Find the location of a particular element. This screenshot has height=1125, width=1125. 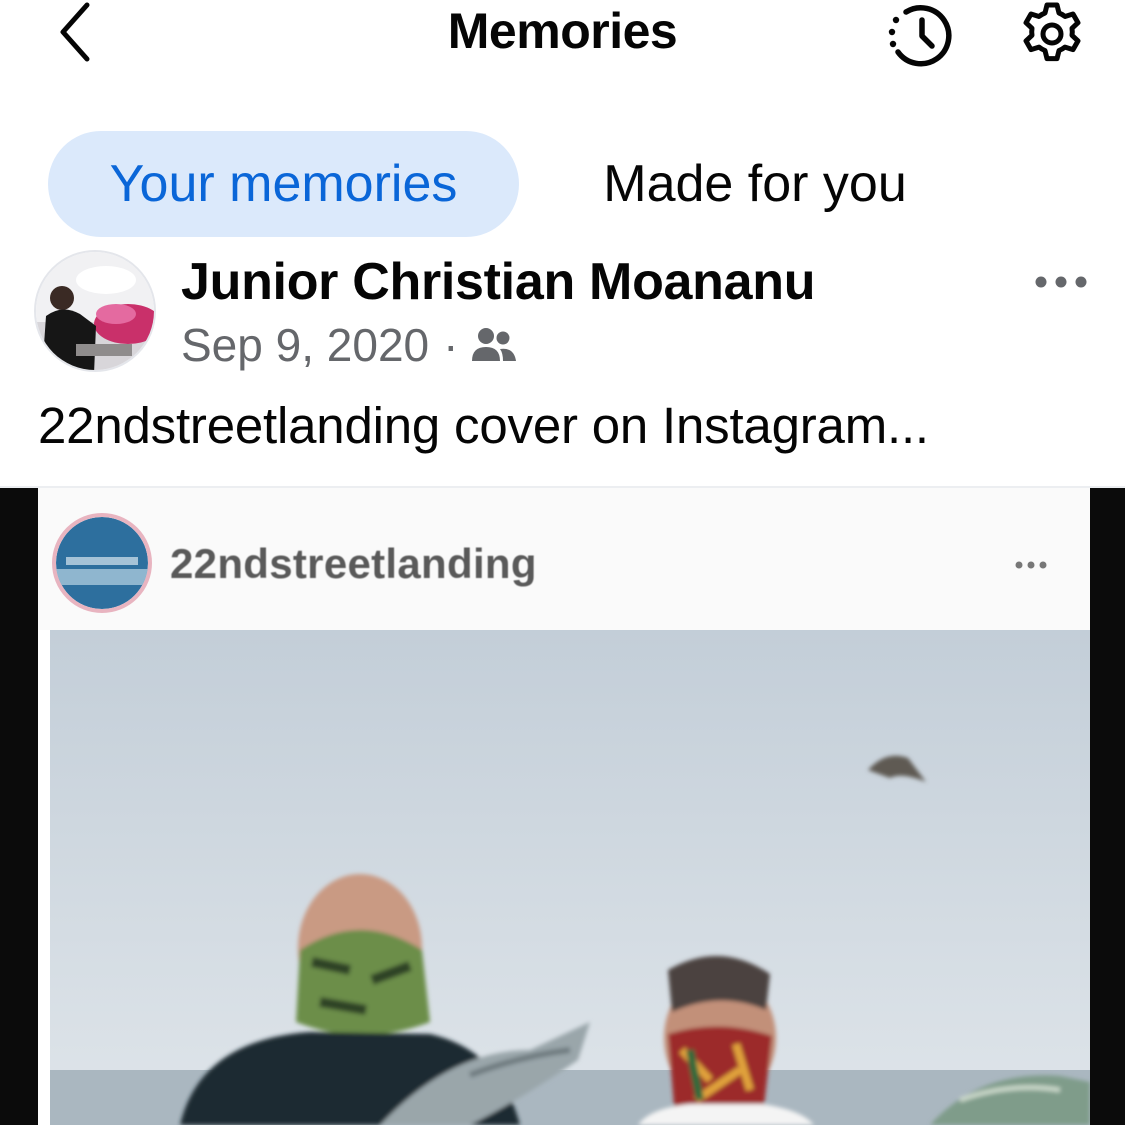

tab-your-memories: Your memories is located at coordinates (283, 184).